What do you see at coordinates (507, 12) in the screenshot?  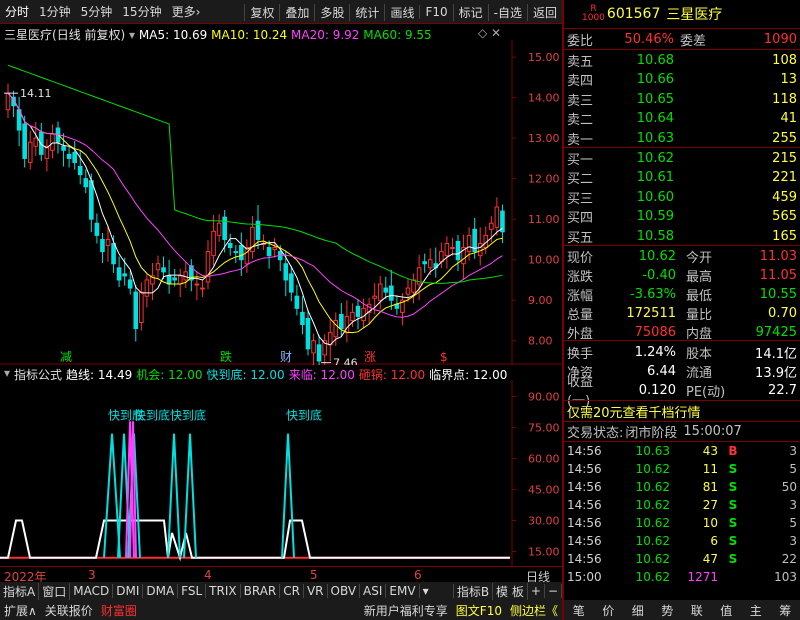 I see `toolbar-button-7: -自选` at bounding box center [507, 12].